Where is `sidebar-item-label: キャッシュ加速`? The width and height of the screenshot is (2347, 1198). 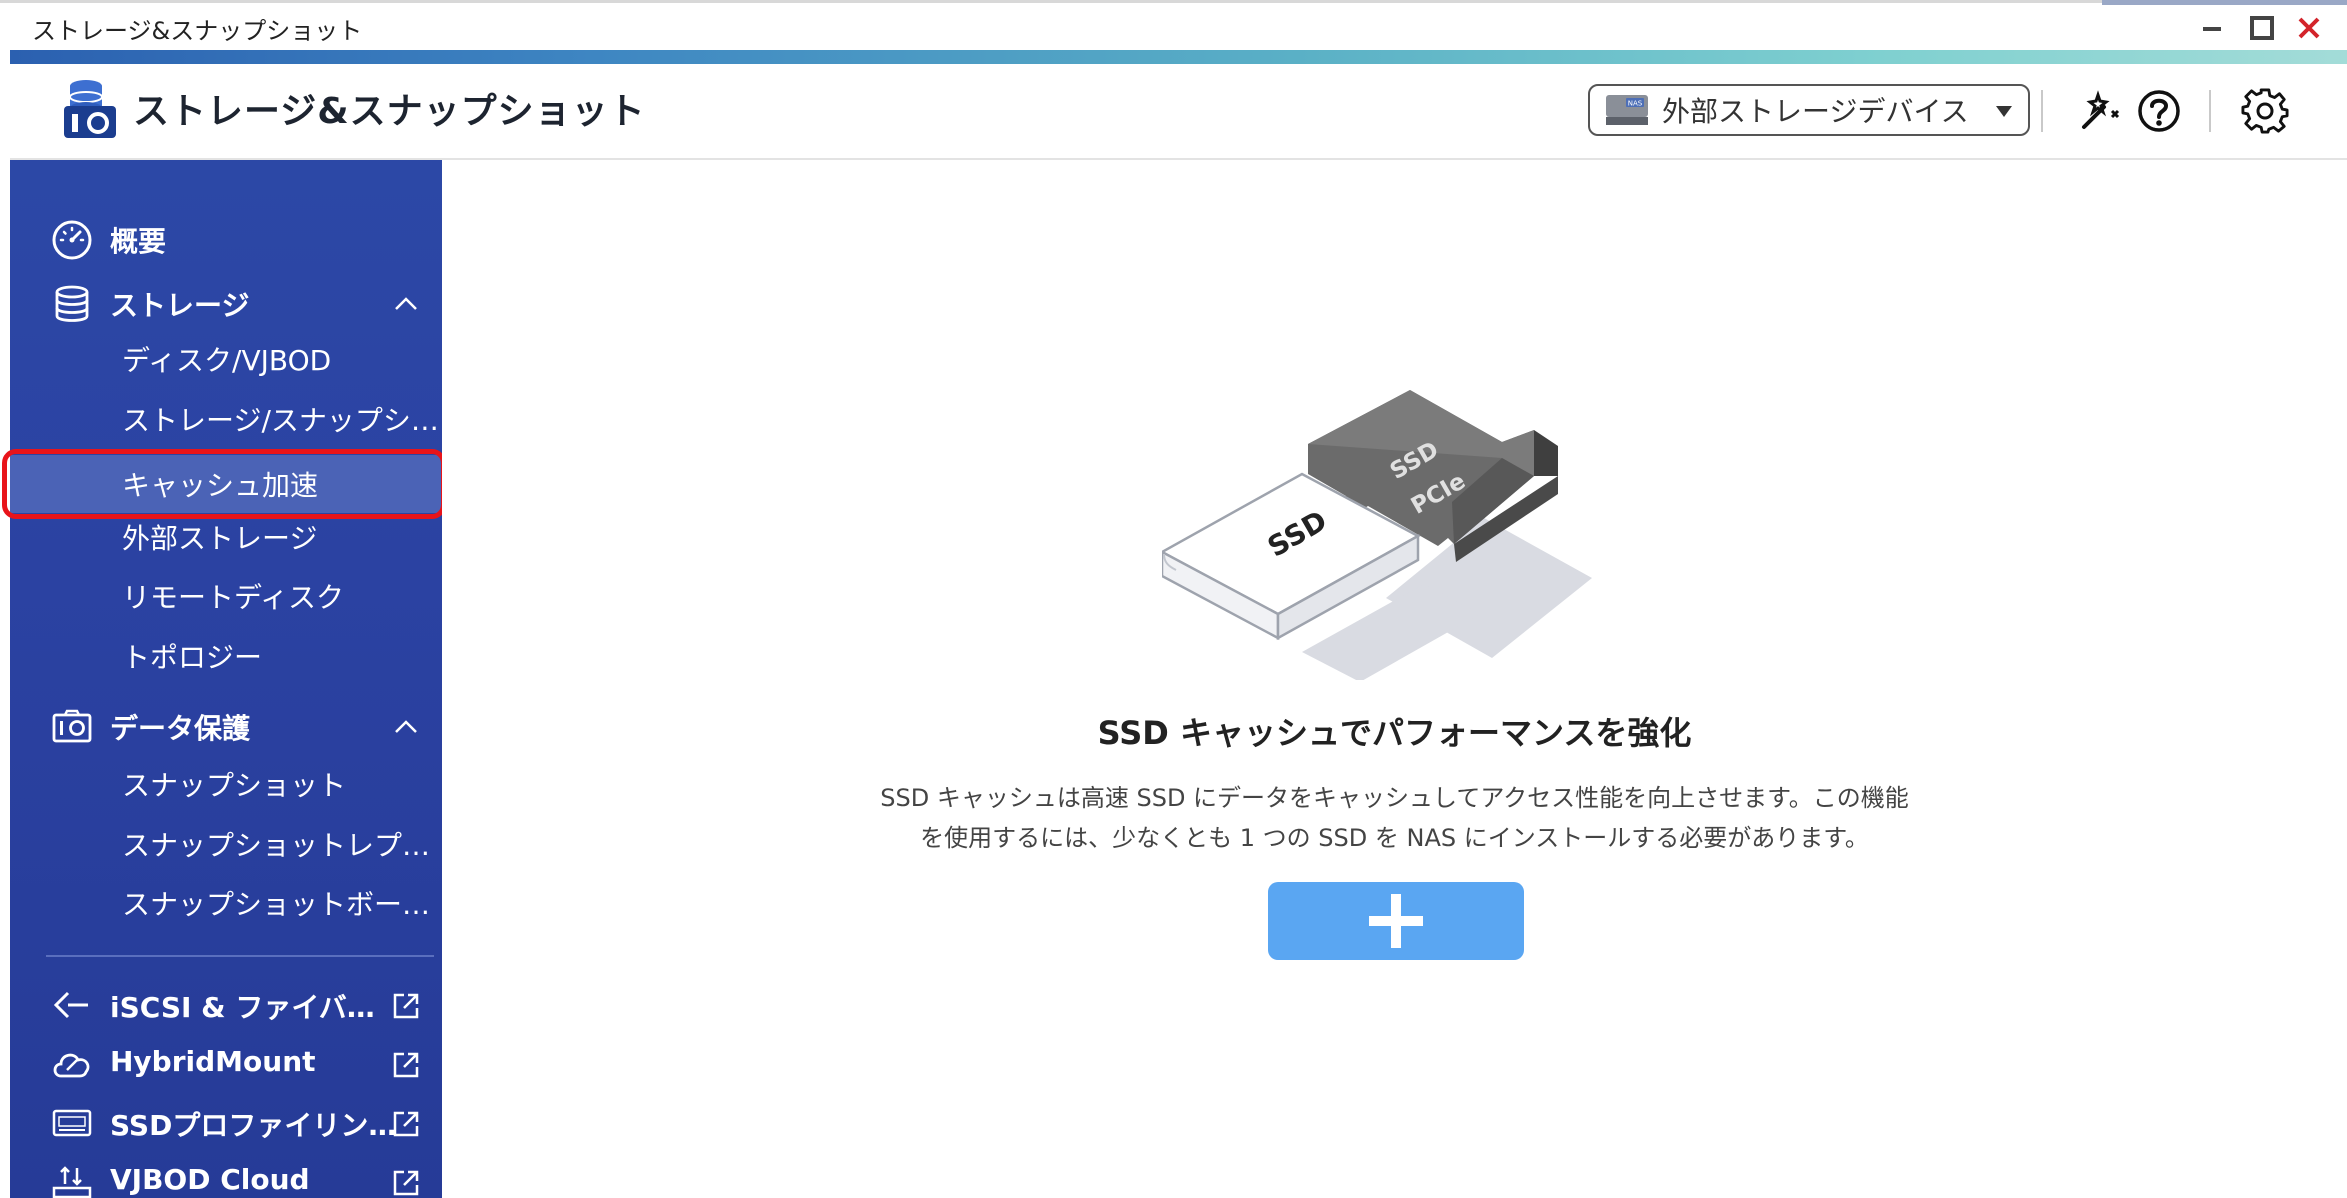 sidebar-item-label: キャッシュ加速 is located at coordinates (220, 485).